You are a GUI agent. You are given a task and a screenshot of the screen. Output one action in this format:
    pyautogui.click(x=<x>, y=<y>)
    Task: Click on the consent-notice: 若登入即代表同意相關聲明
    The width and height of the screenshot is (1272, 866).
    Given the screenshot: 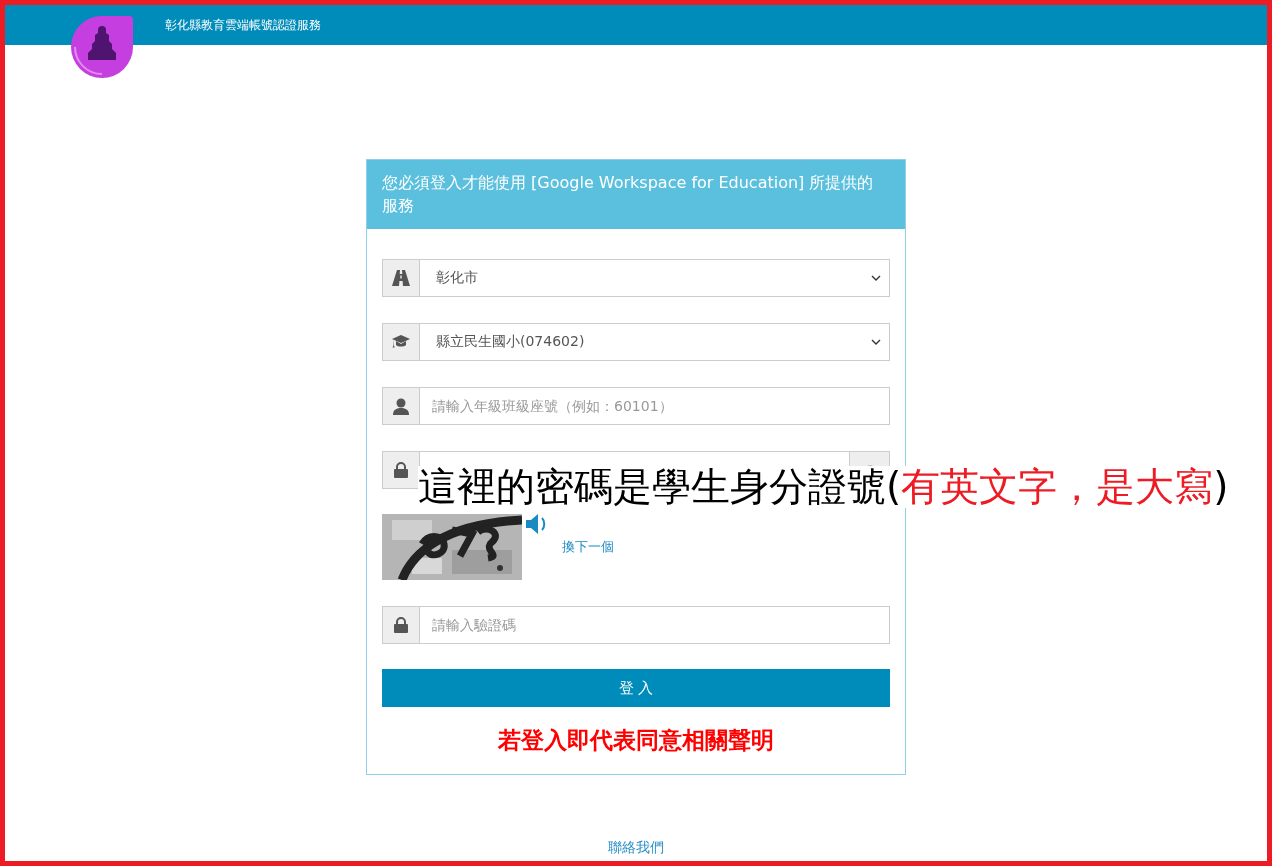 What is the action you would take?
    pyautogui.click(x=636, y=740)
    